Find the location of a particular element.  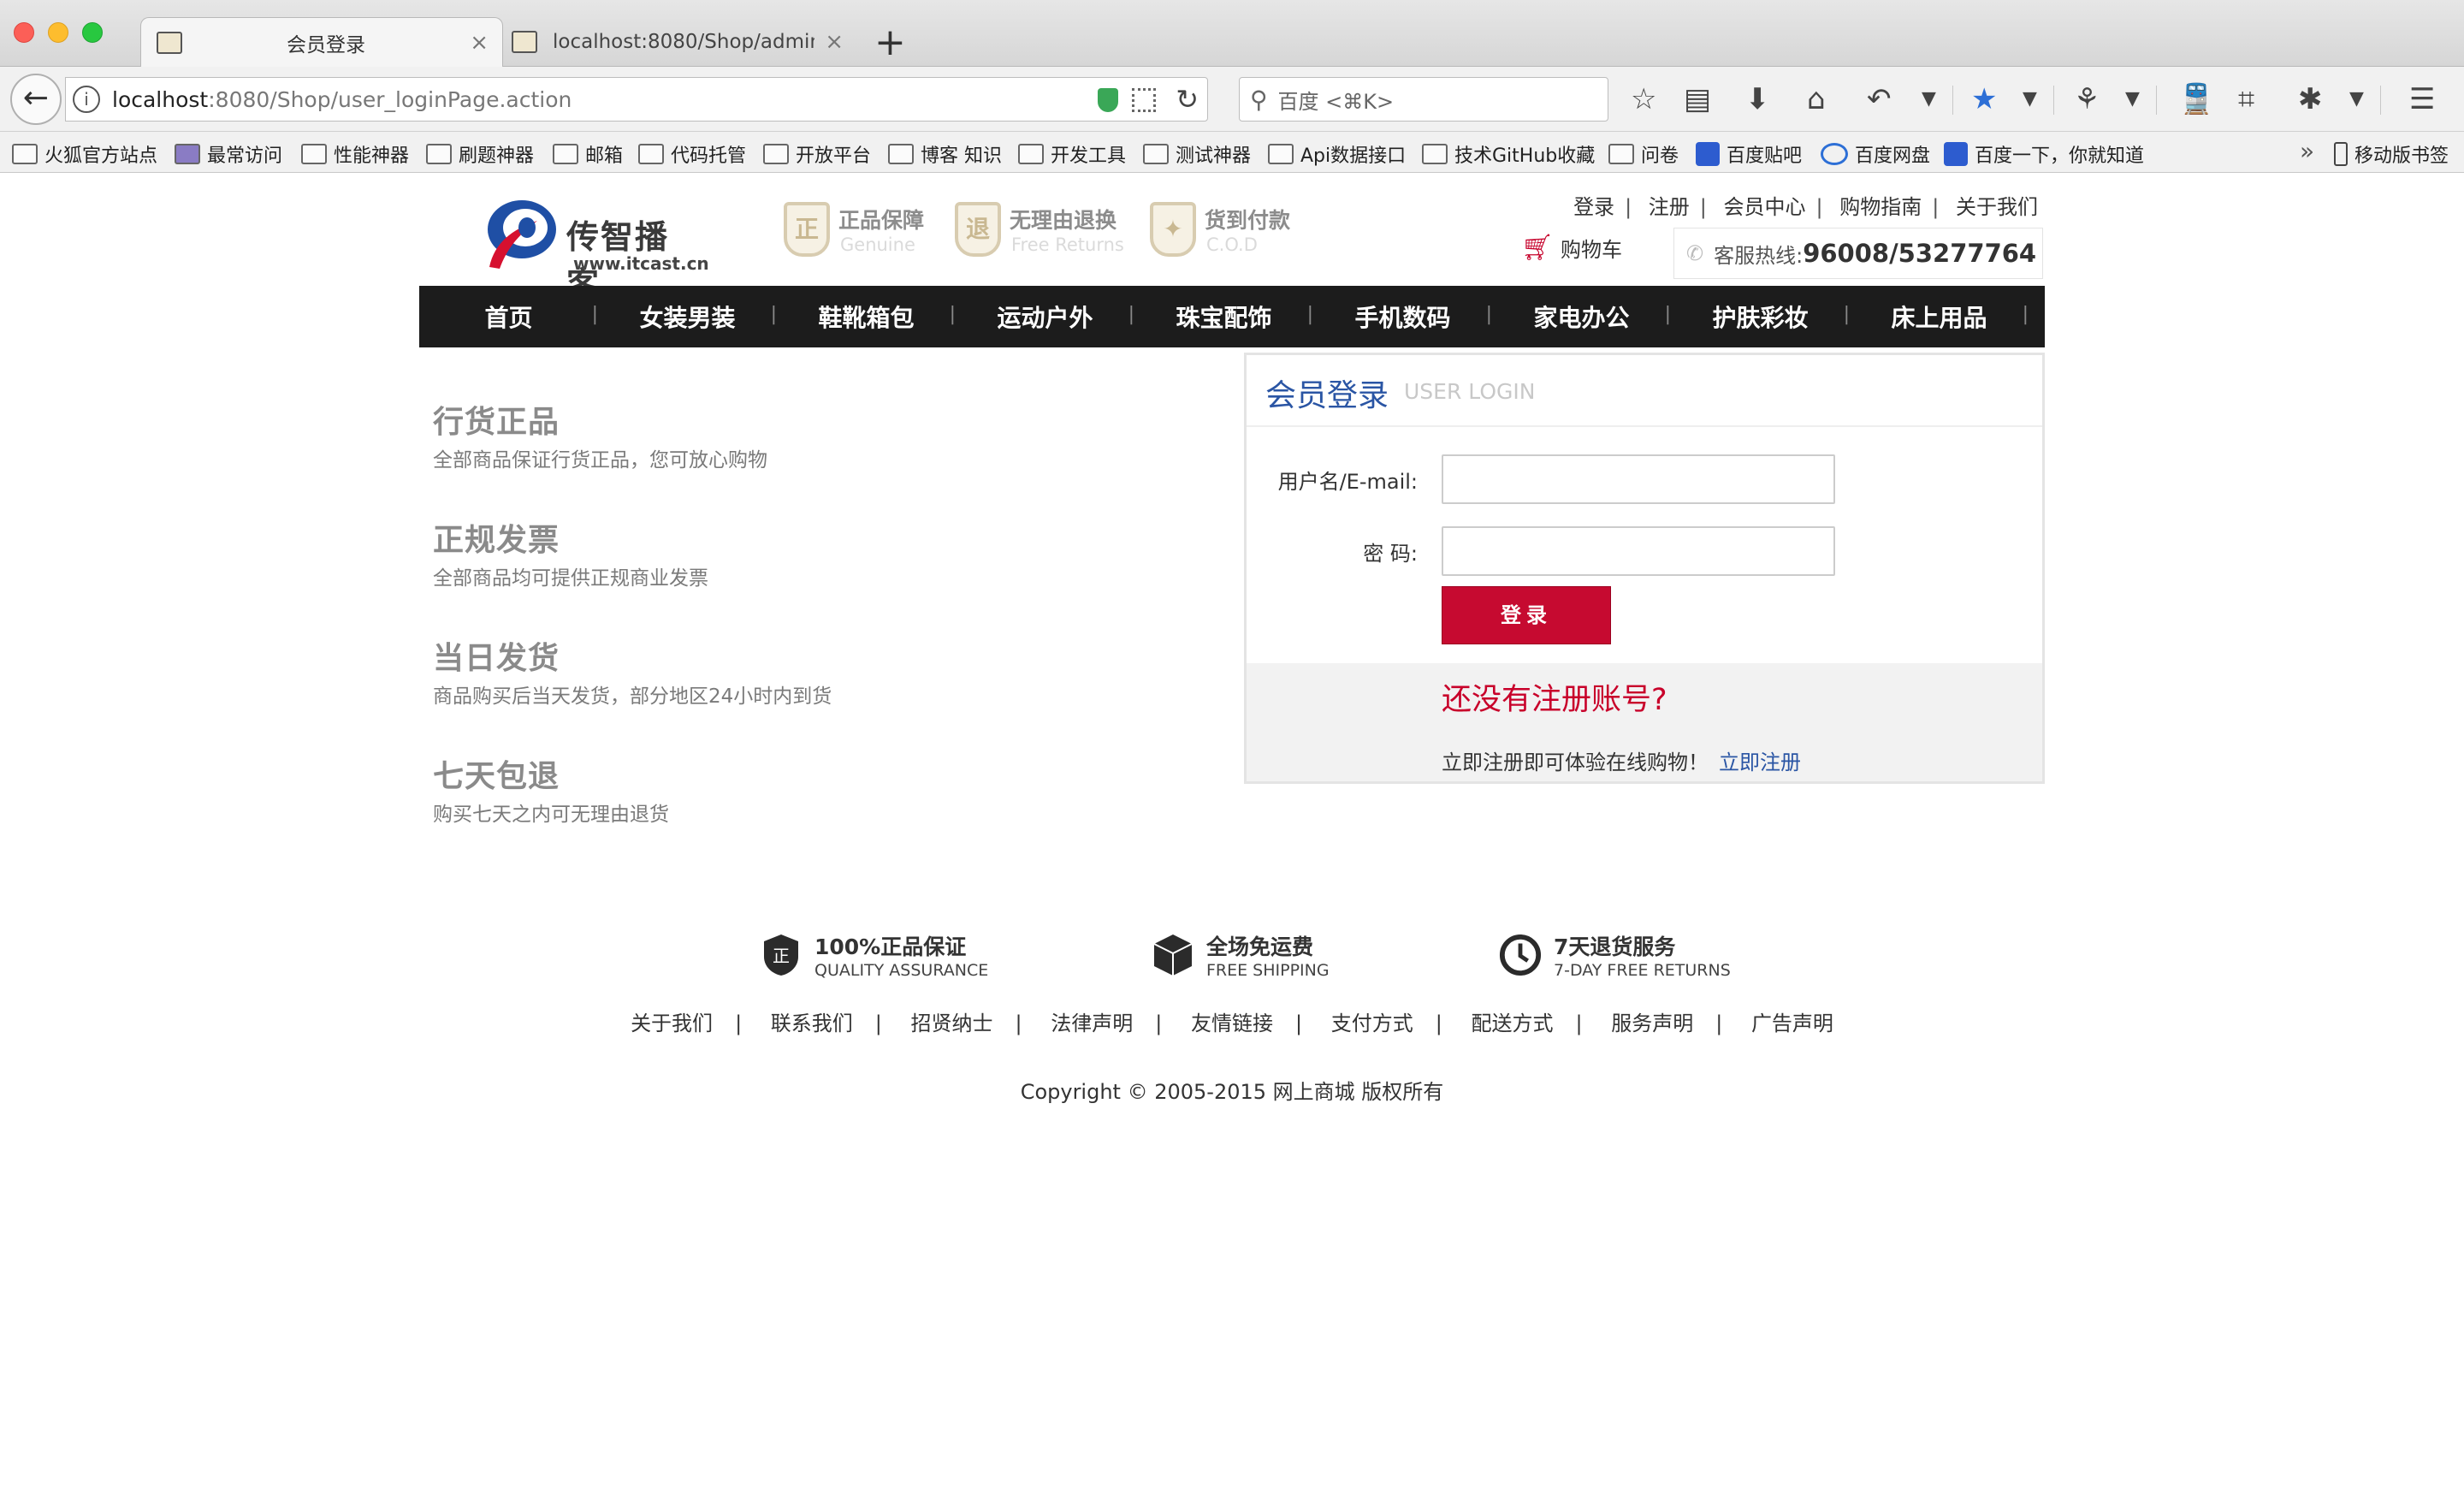

menu-item-sports: 运动户外 is located at coordinates (1045, 317).